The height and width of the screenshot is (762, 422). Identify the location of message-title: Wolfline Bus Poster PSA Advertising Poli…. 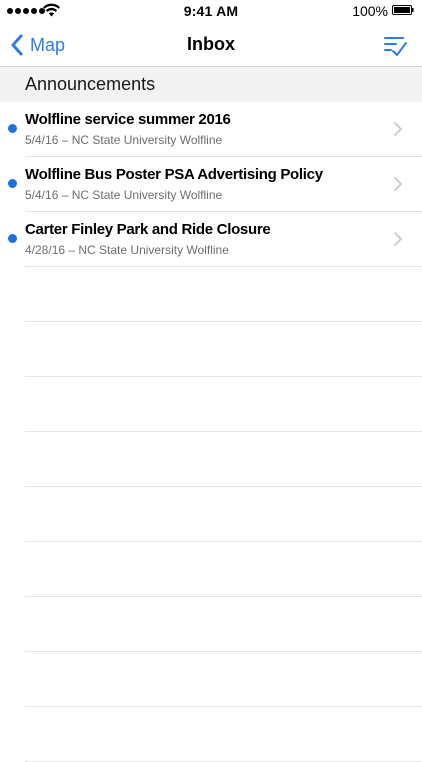
(174, 174).